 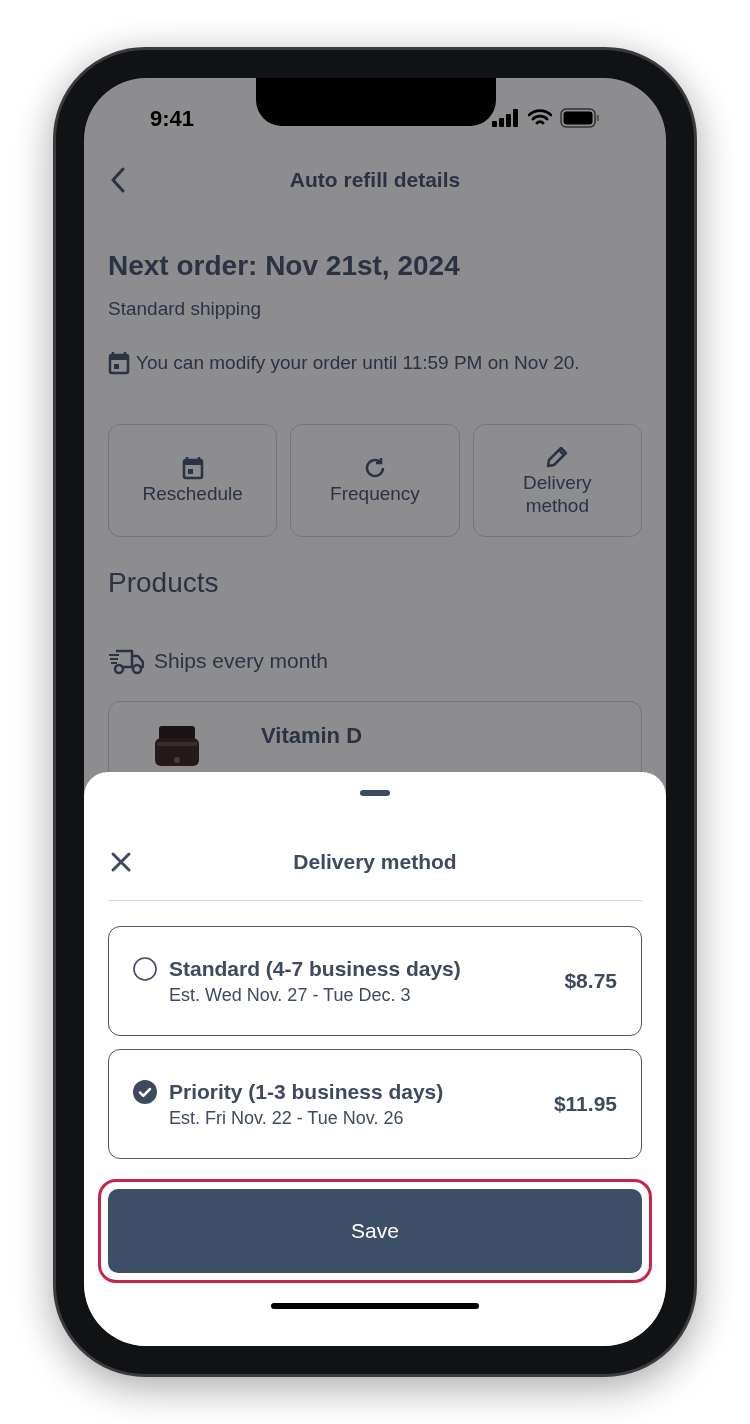 I want to click on option-label: Priority (1-3 business days), so click(x=307, y=1092).